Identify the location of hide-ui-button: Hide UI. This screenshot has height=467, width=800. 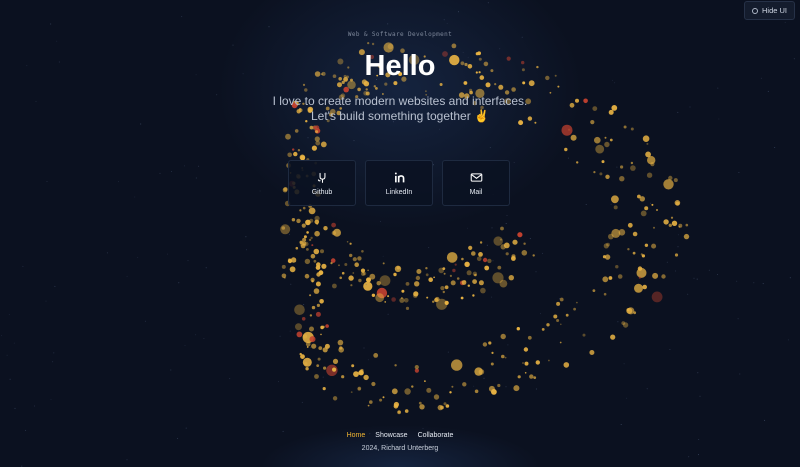
(769, 10).